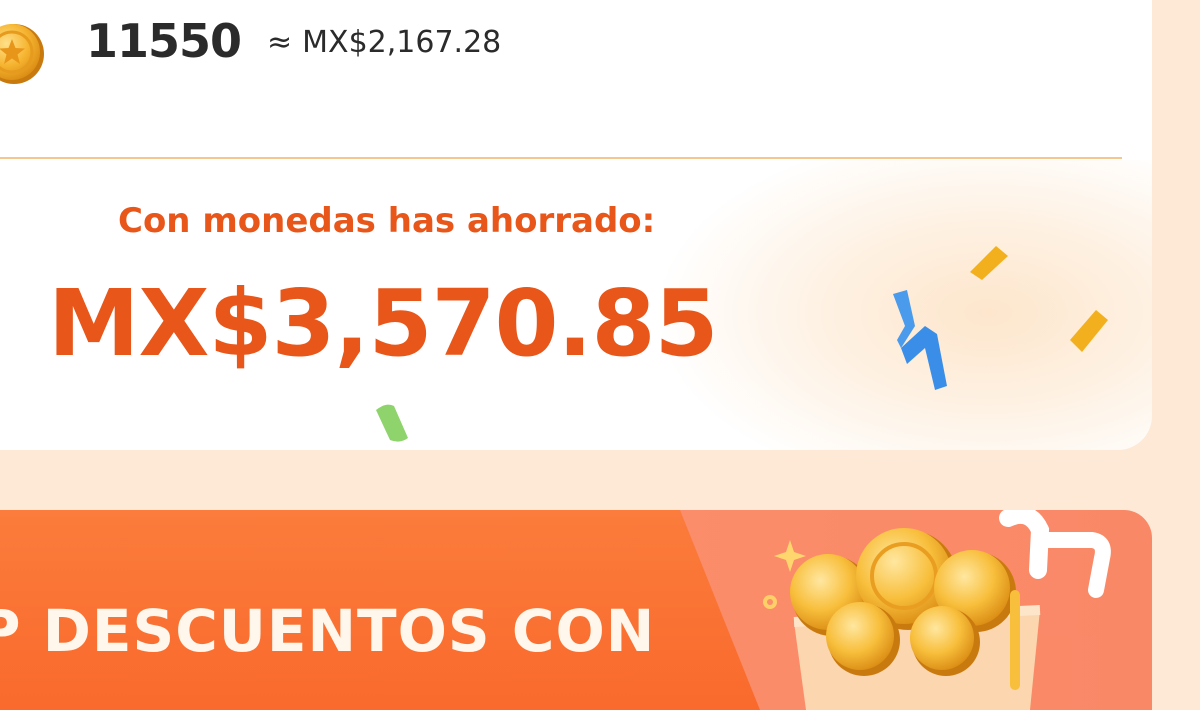 This screenshot has width=1200, height=710. I want to click on confetti-yellow-right, so click(1089, 331).